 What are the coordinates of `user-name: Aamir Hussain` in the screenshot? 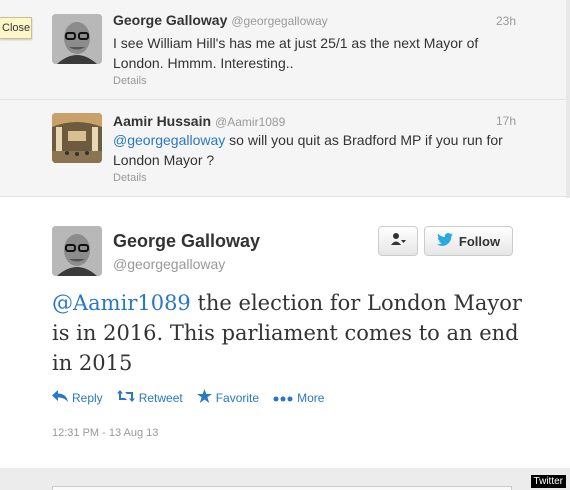 It's located at (162, 121).